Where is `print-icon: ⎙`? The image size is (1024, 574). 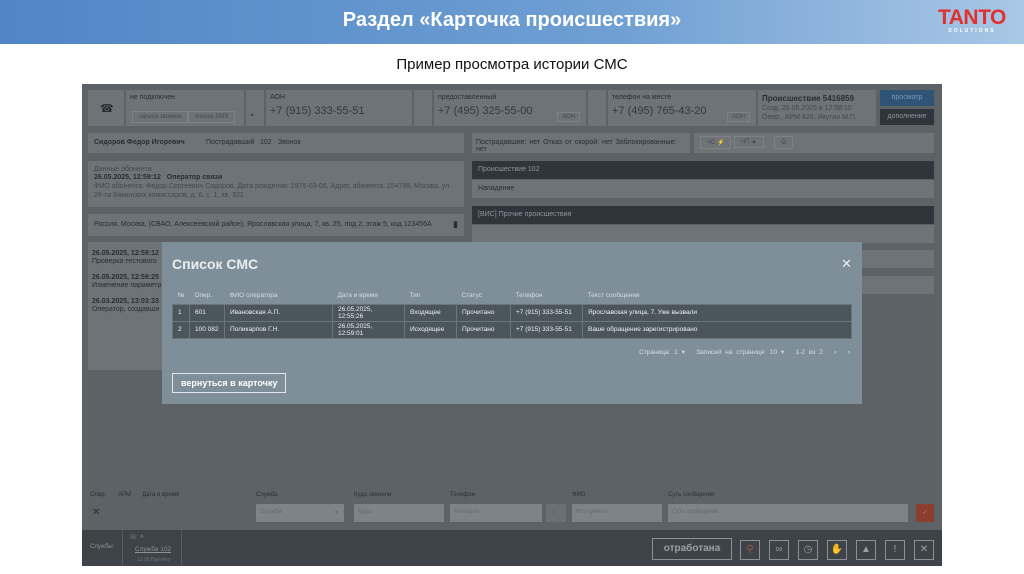
print-icon: ⎙ is located at coordinates (783, 142).